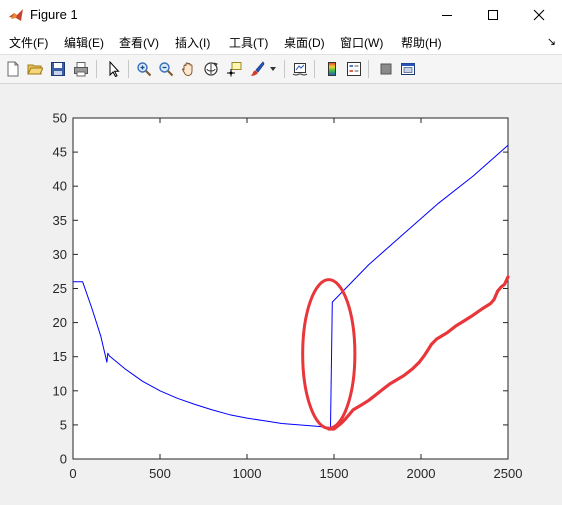  What do you see at coordinates (304, 42) in the screenshot?
I see `menu-desktop: 桌面(D)` at bounding box center [304, 42].